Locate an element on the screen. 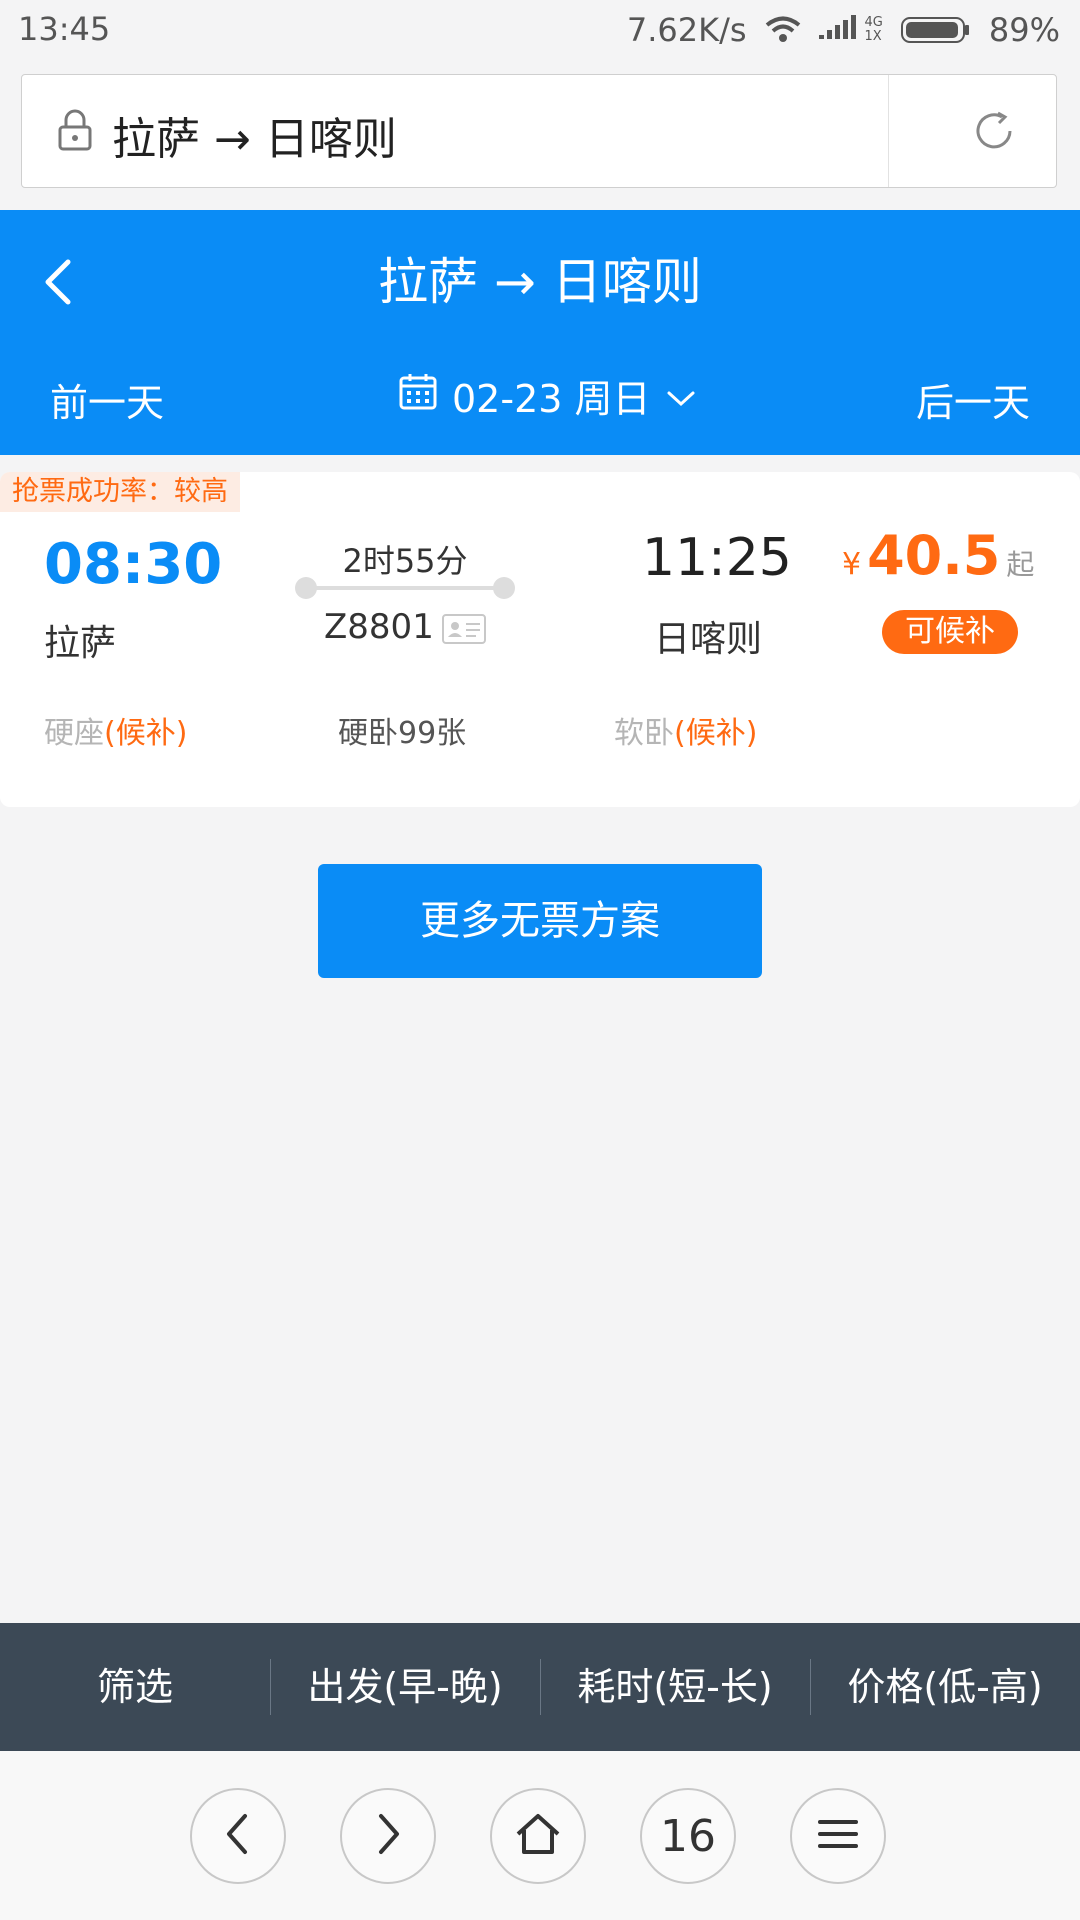  header: 拉萨 → 日喀则 前一天 02-23 周日 后一天 is located at coordinates (540, 332).